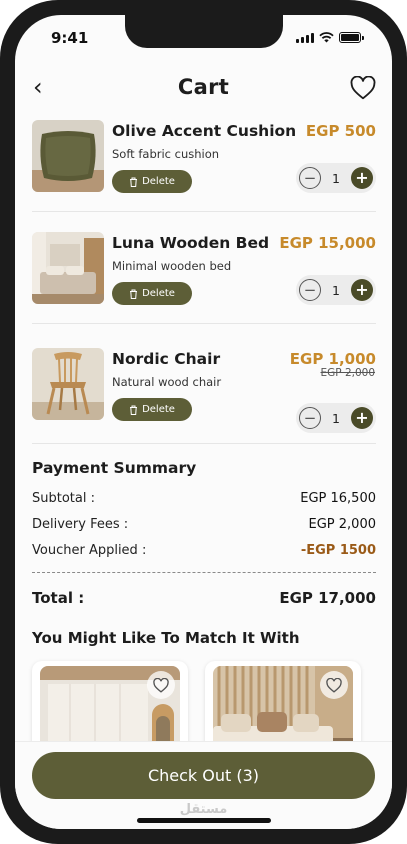  Describe the element at coordinates (68, 268) in the screenshot. I see `bed-image` at that location.